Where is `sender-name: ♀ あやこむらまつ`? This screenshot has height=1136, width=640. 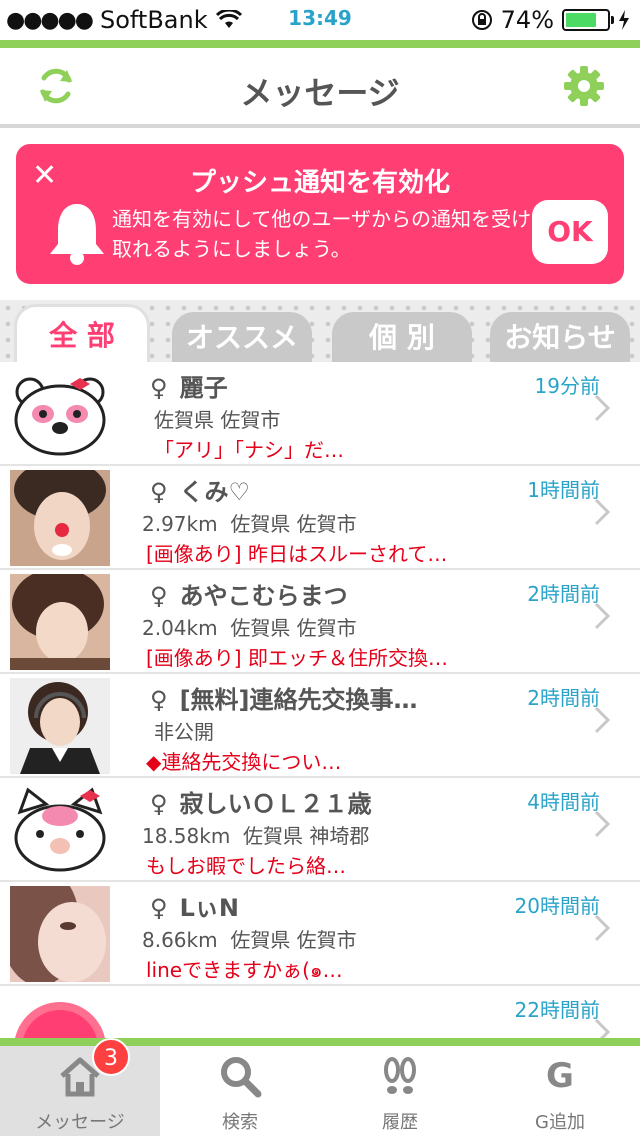
sender-name: ♀ あやこむらまつ is located at coordinates (249, 593).